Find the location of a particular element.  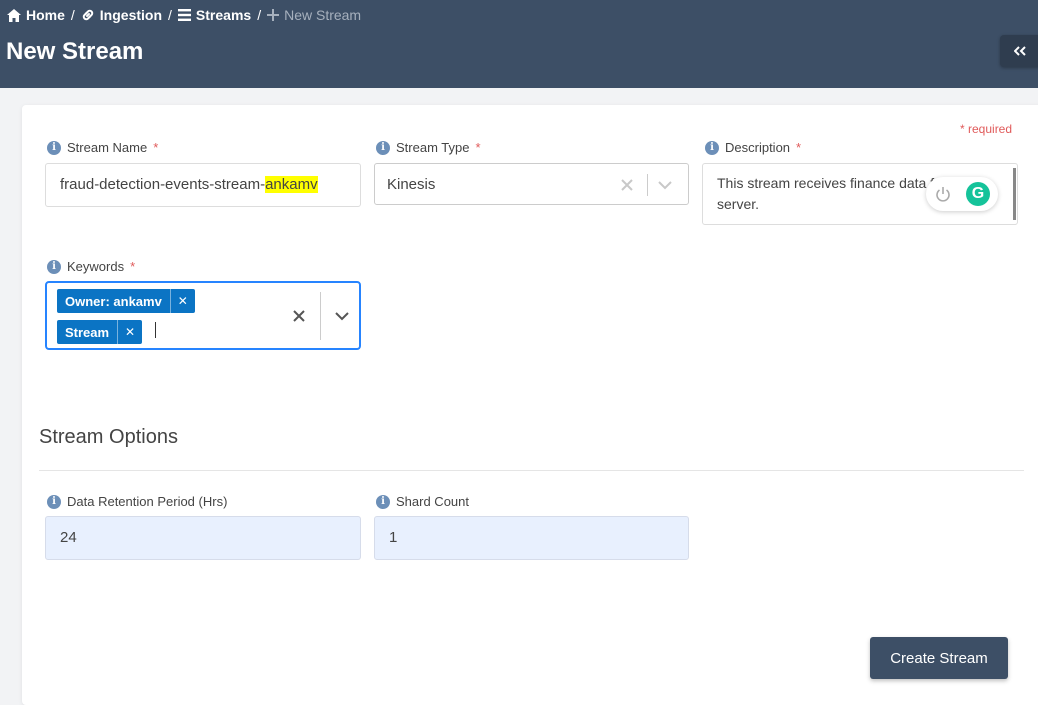

stream-type-label: i Stream Type * is located at coordinates (428, 147).